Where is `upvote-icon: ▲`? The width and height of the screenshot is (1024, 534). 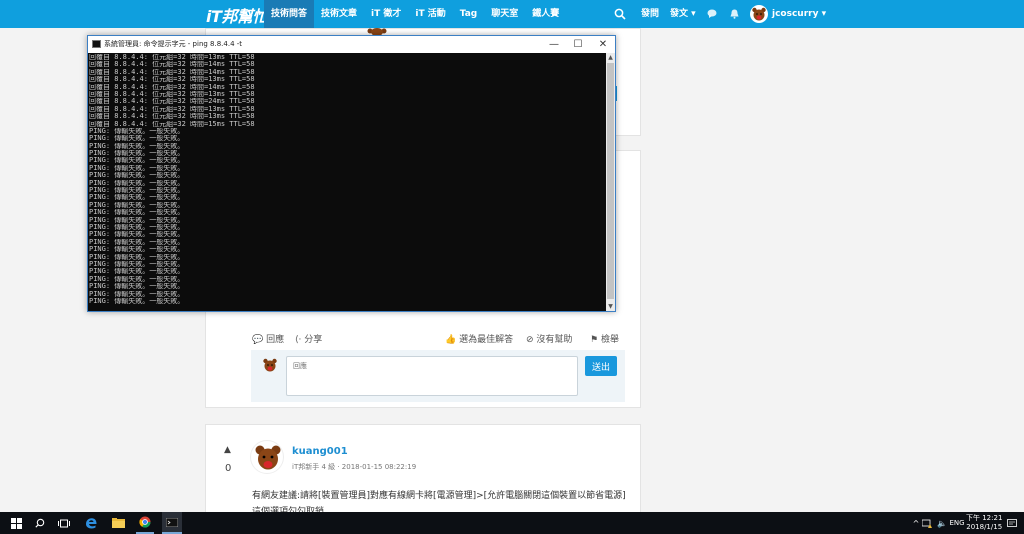
upvote-icon: ▲ is located at coordinates (227, 450).